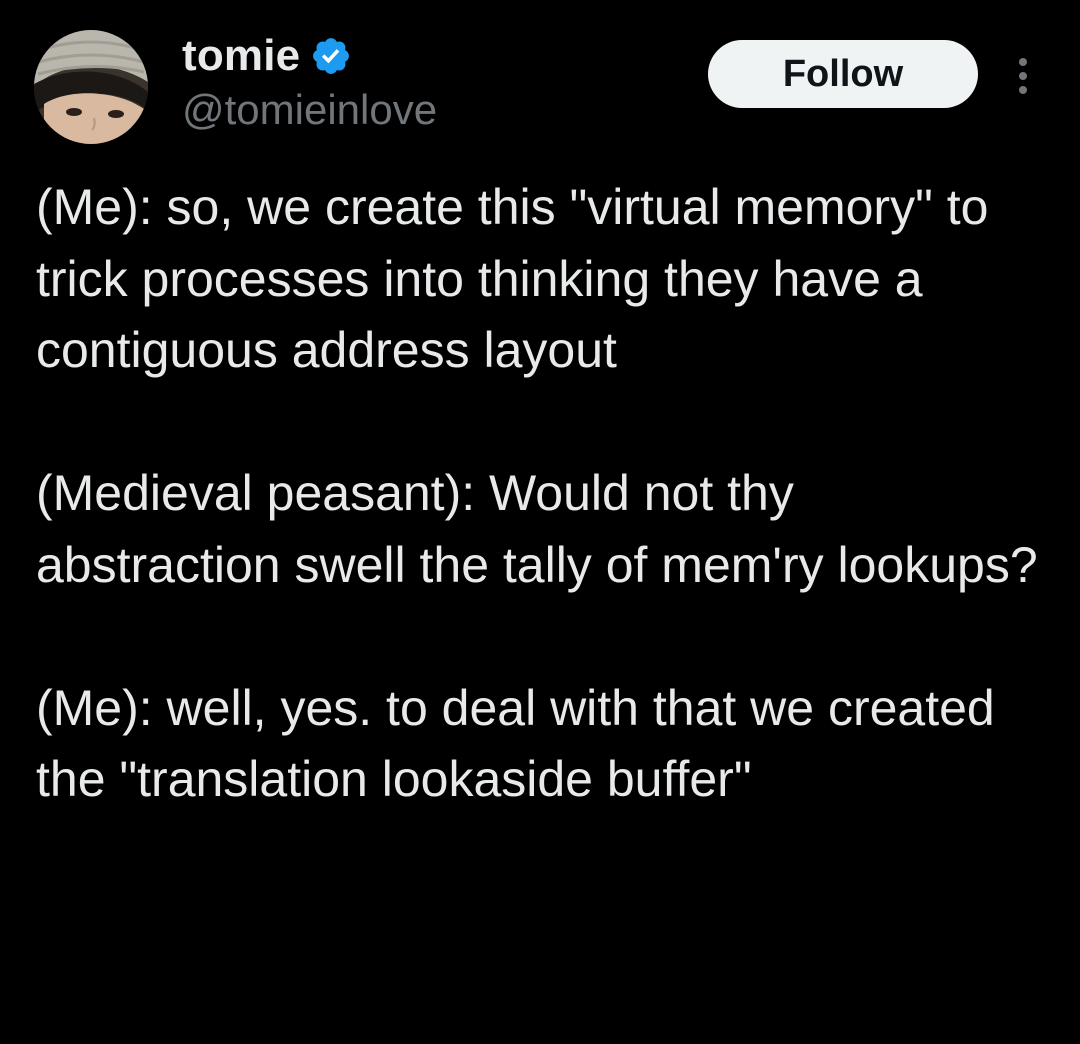 The height and width of the screenshot is (1044, 1080). I want to click on avatar, so click(91, 87).